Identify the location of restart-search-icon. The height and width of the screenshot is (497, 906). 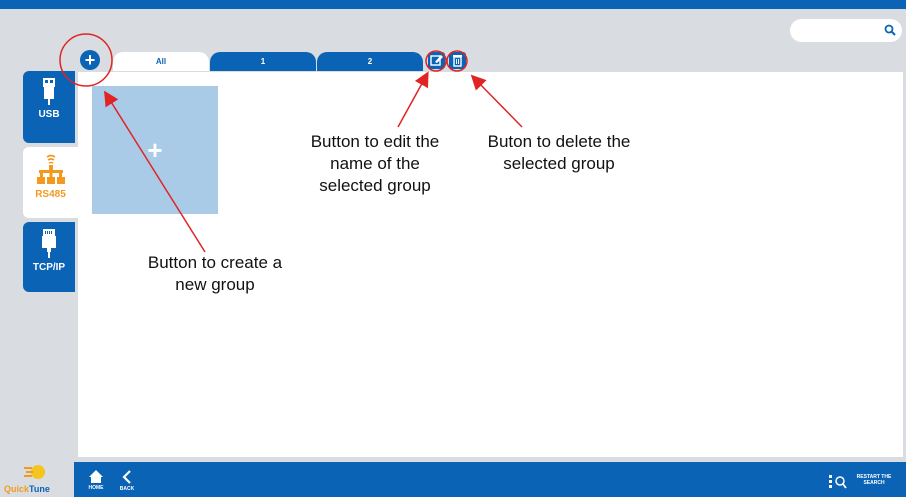
(838, 482).